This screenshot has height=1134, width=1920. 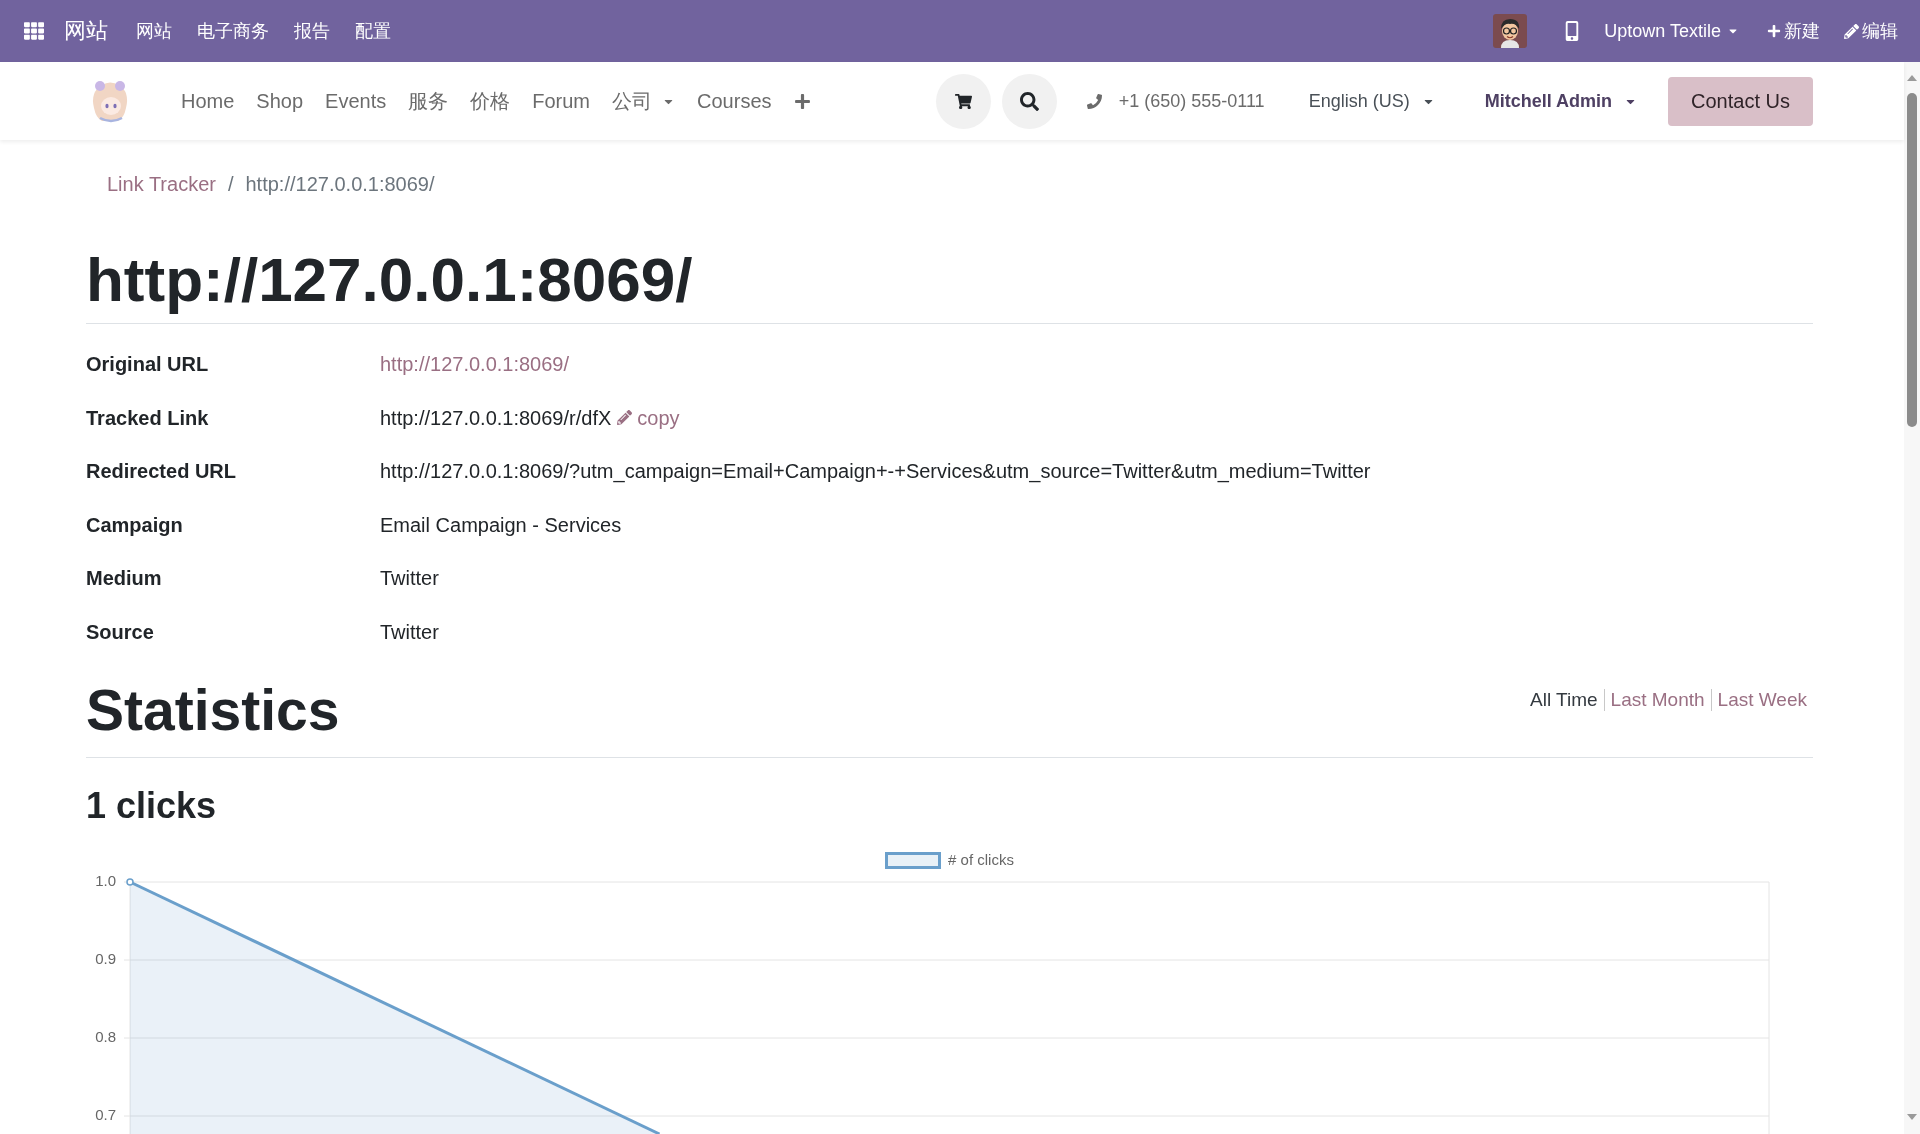 I want to click on field-label: Source, so click(x=120, y=632).